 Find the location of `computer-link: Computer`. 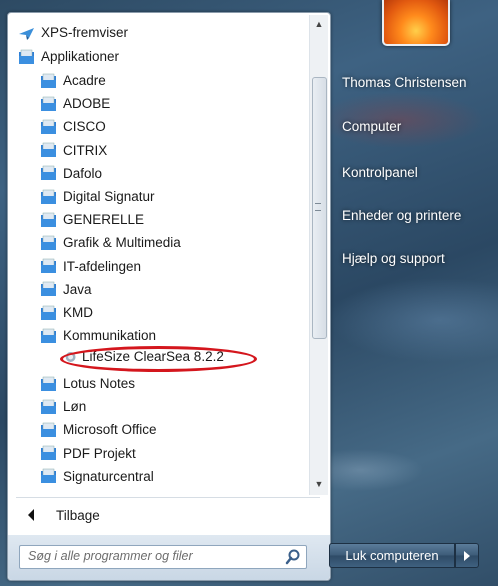

computer-link: Computer is located at coordinates (371, 126).